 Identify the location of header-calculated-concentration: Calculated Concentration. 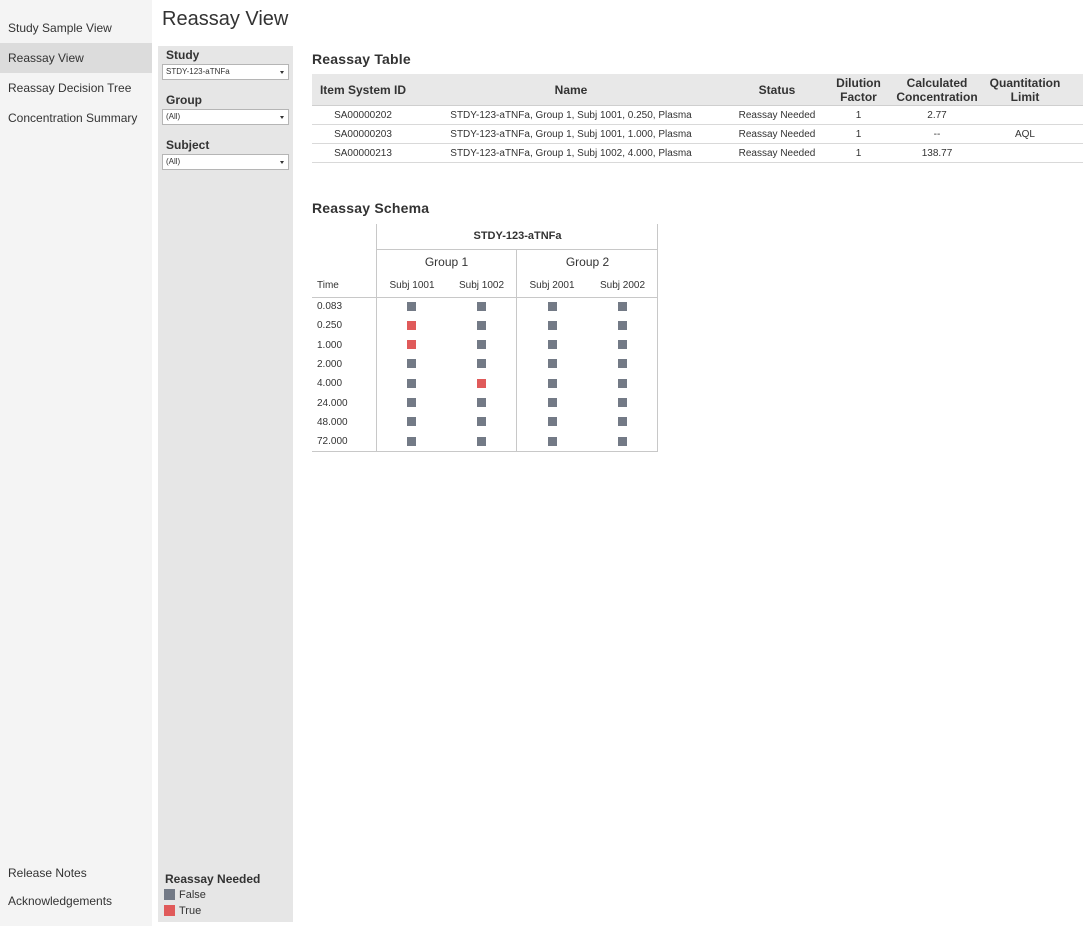
(937, 90).